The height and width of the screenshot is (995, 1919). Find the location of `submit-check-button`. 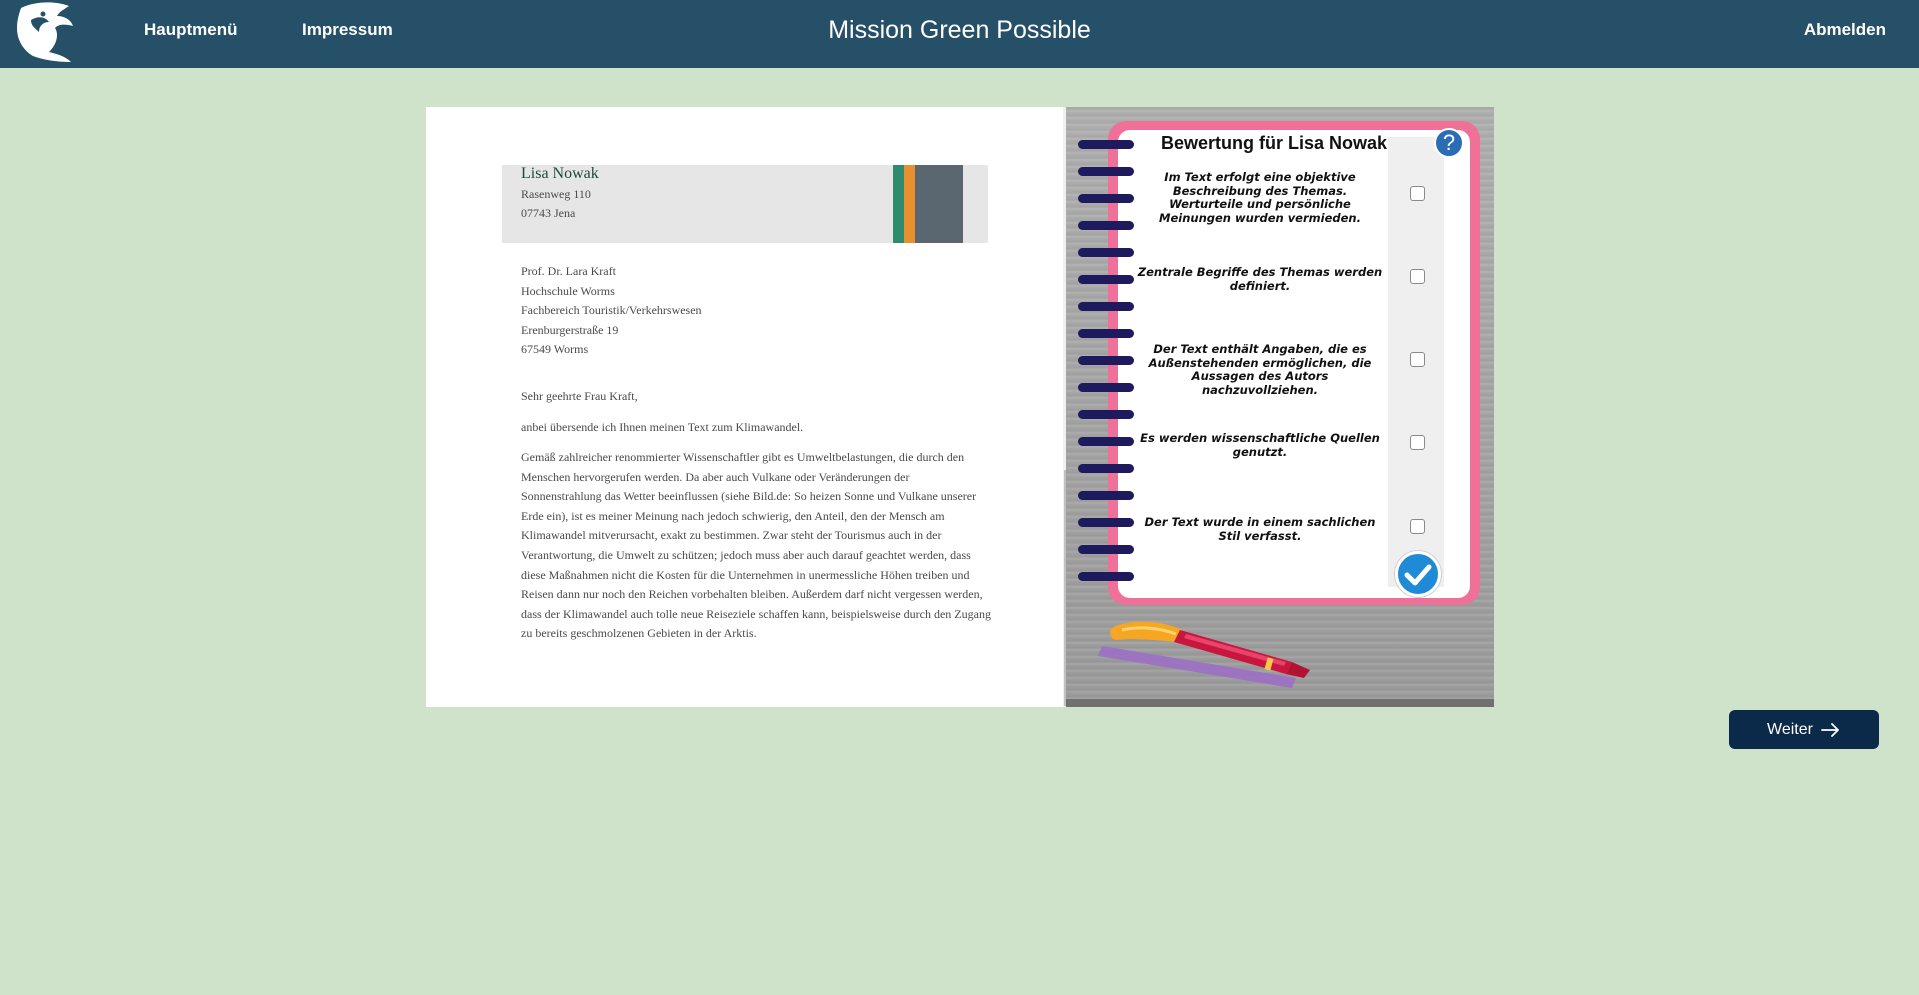

submit-check-button is located at coordinates (1418, 574).